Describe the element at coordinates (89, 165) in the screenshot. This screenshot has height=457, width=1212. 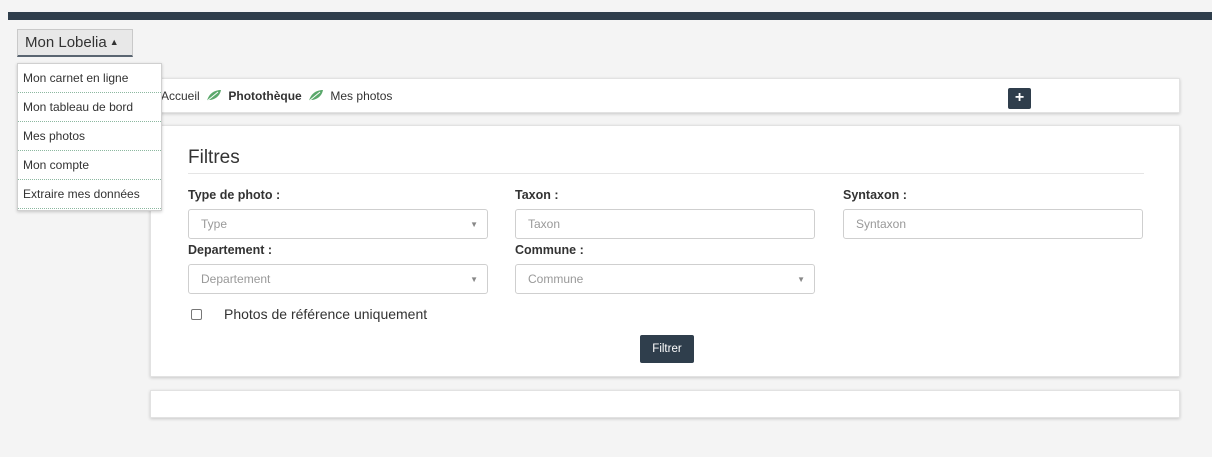
I see `menu-item-compte: Mon compte` at that location.